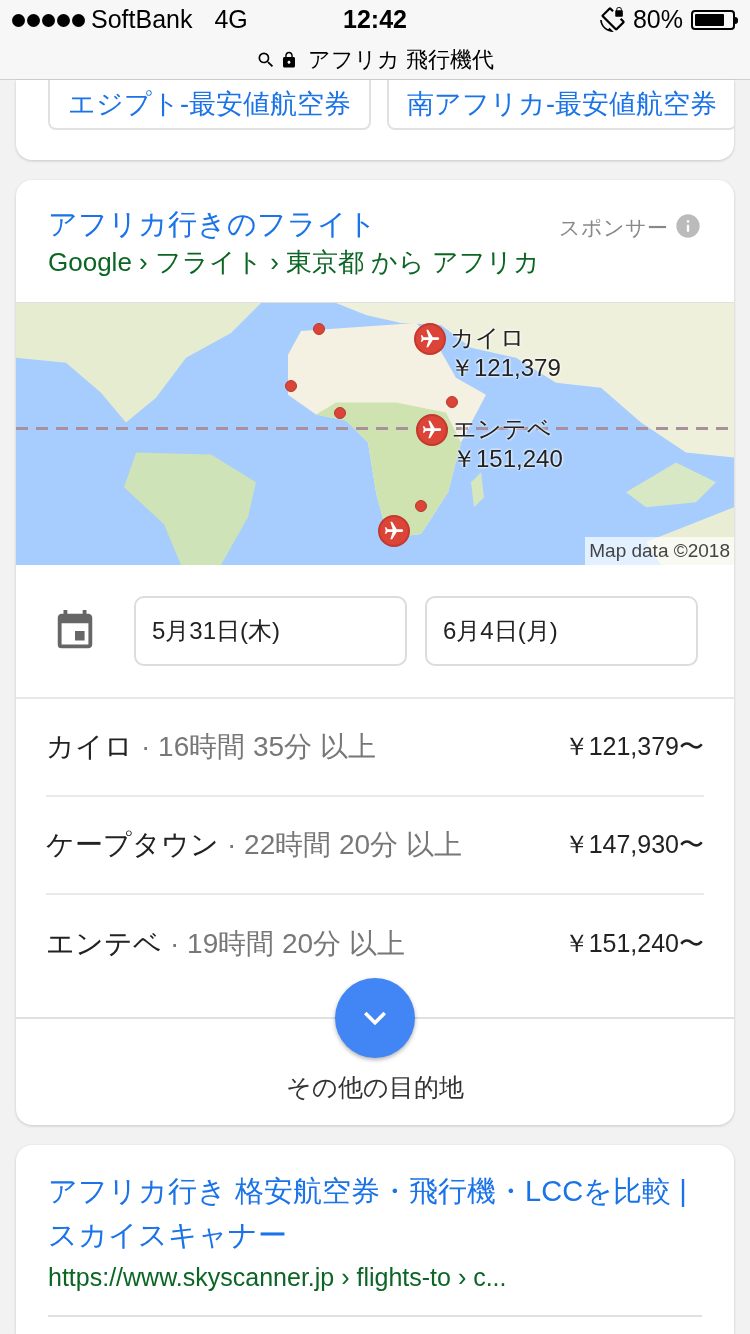 The image size is (750, 1334). What do you see at coordinates (560, 105) in the screenshot?
I see `related-search-chip: 南アフリカ-最安値航空券` at bounding box center [560, 105].